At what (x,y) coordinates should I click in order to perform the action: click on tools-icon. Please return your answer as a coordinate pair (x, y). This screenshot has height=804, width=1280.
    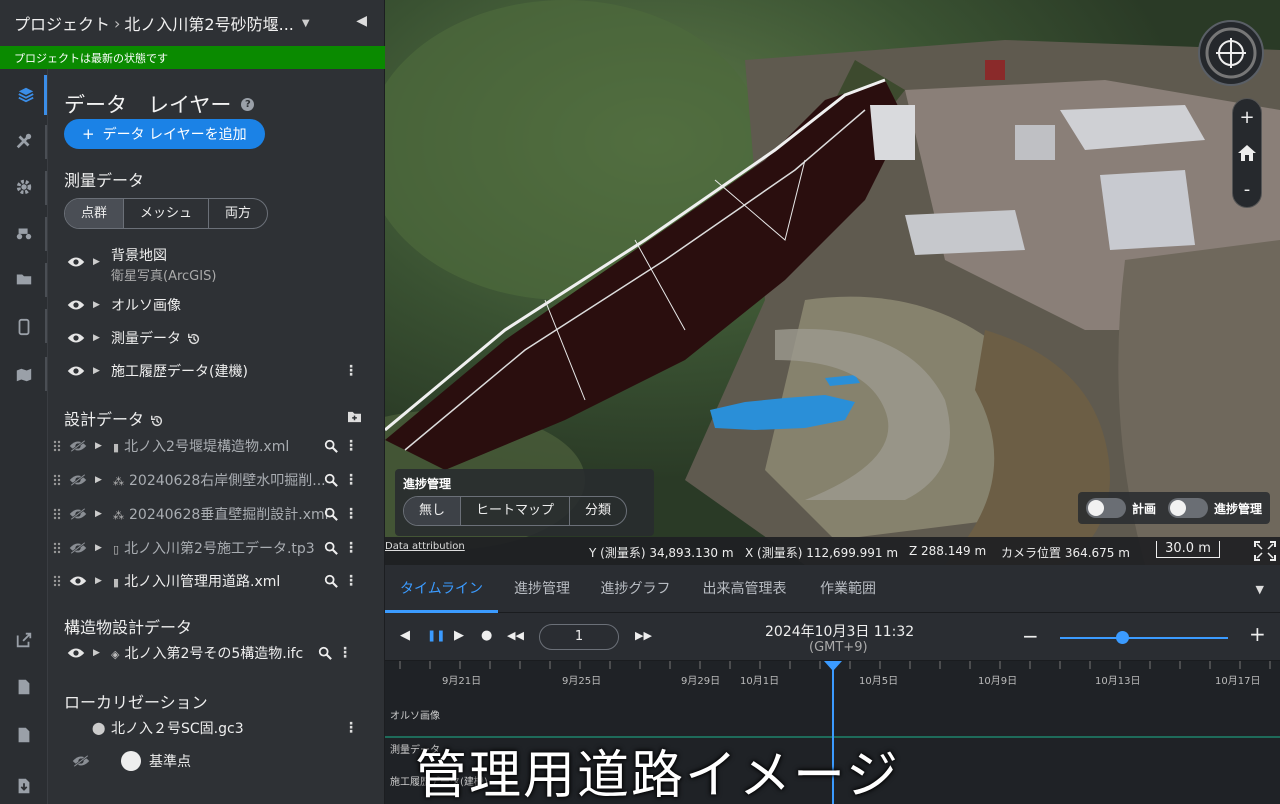
    Looking at the image, I should click on (24, 141).